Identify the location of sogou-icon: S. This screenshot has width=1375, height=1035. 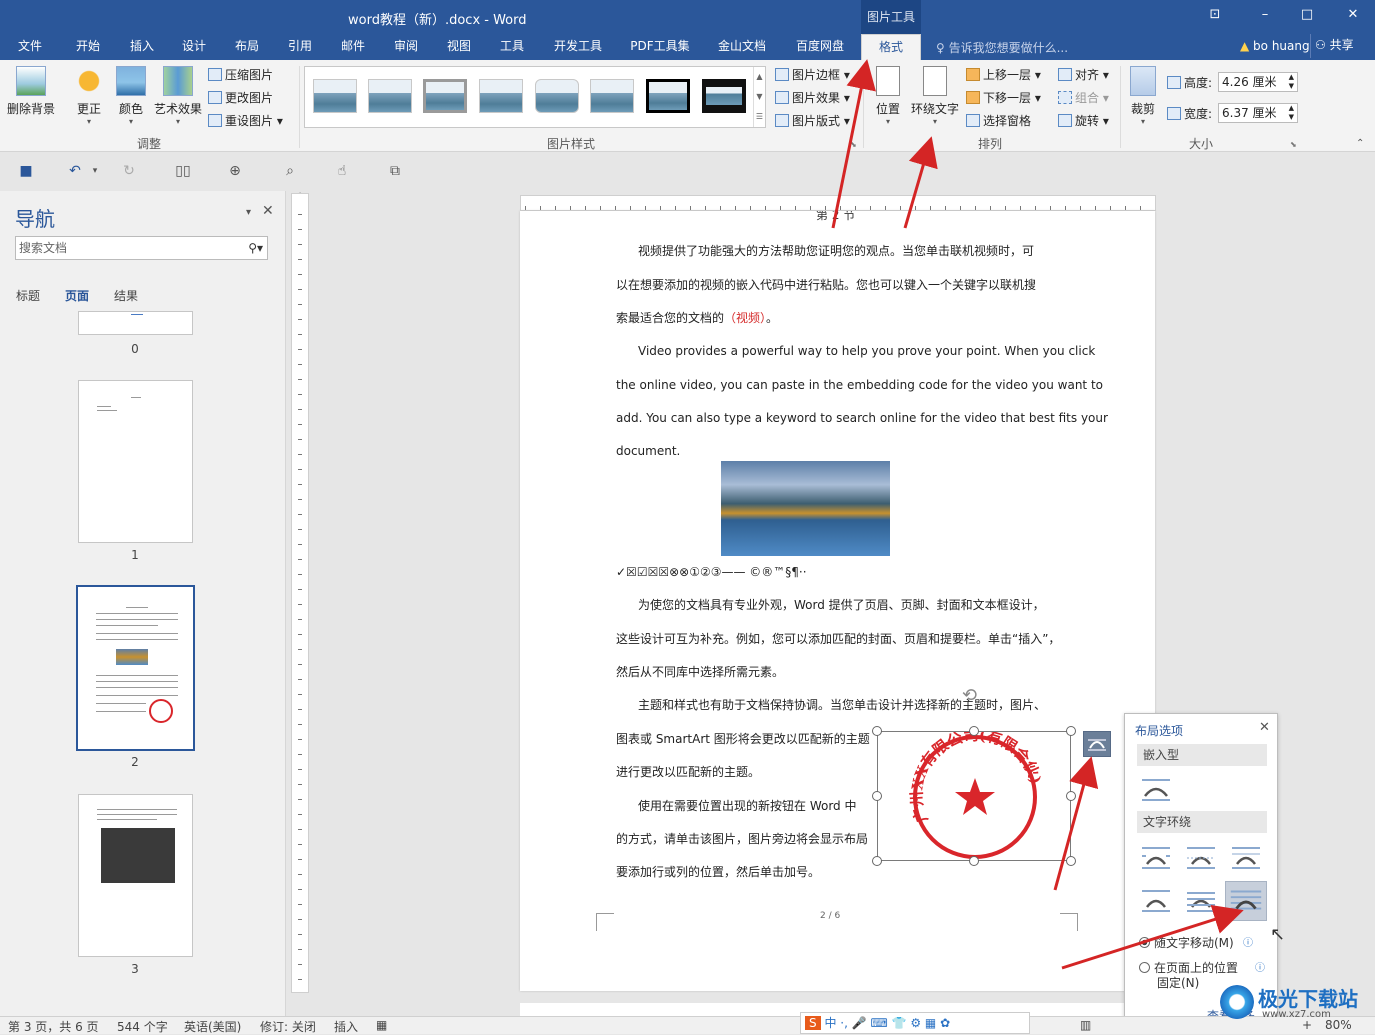
(813, 1023).